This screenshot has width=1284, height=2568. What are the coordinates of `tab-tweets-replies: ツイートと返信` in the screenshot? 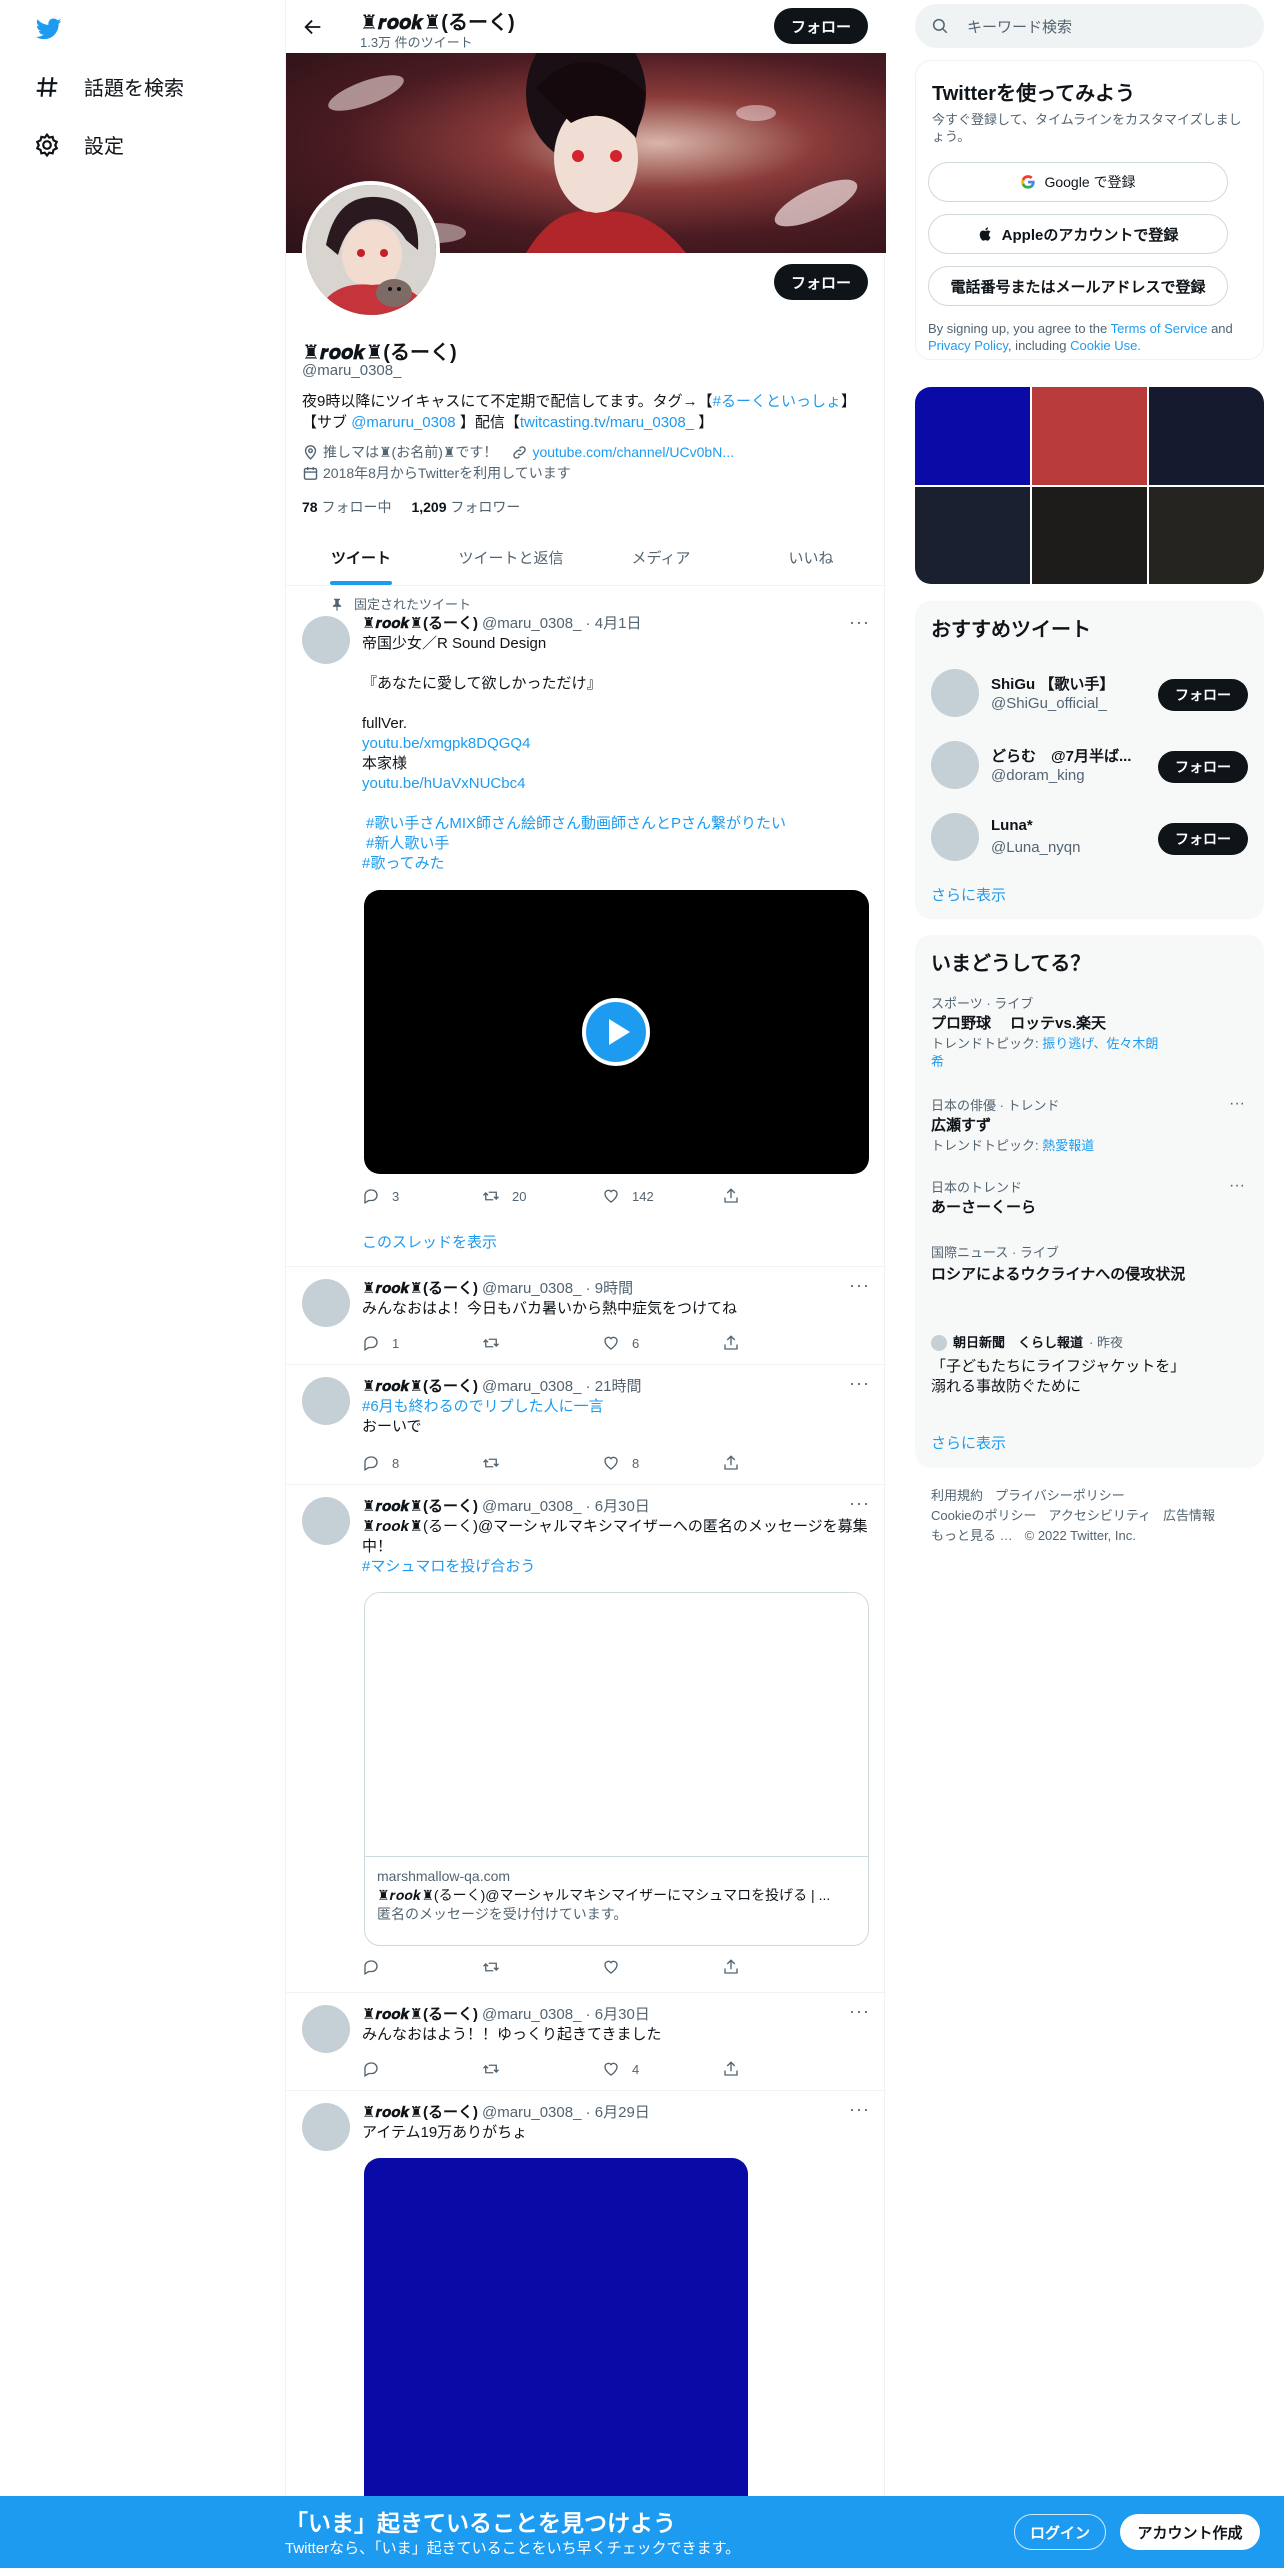 It's located at (511, 557).